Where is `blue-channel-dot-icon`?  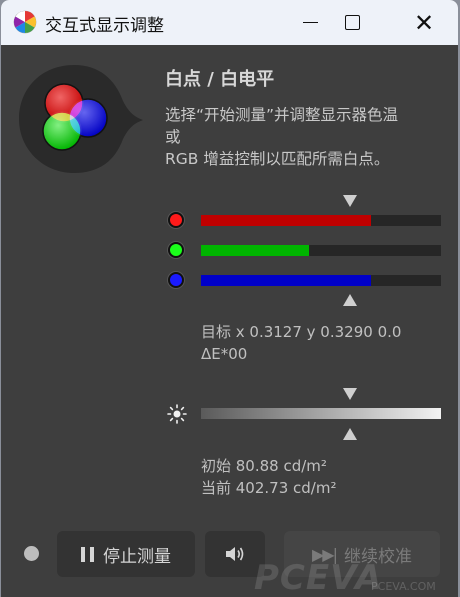 blue-channel-dot-icon is located at coordinates (176, 280).